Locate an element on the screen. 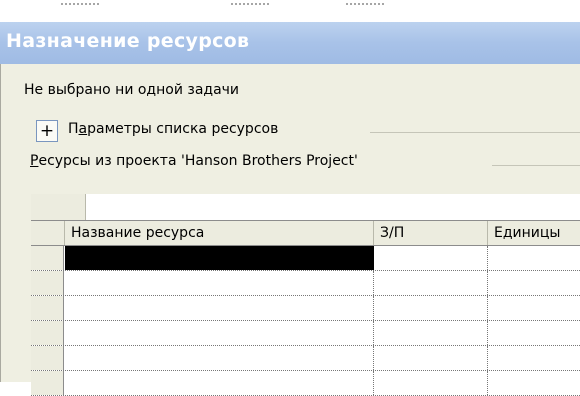  params-label-accesskey: а is located at coordinates (83, 129).